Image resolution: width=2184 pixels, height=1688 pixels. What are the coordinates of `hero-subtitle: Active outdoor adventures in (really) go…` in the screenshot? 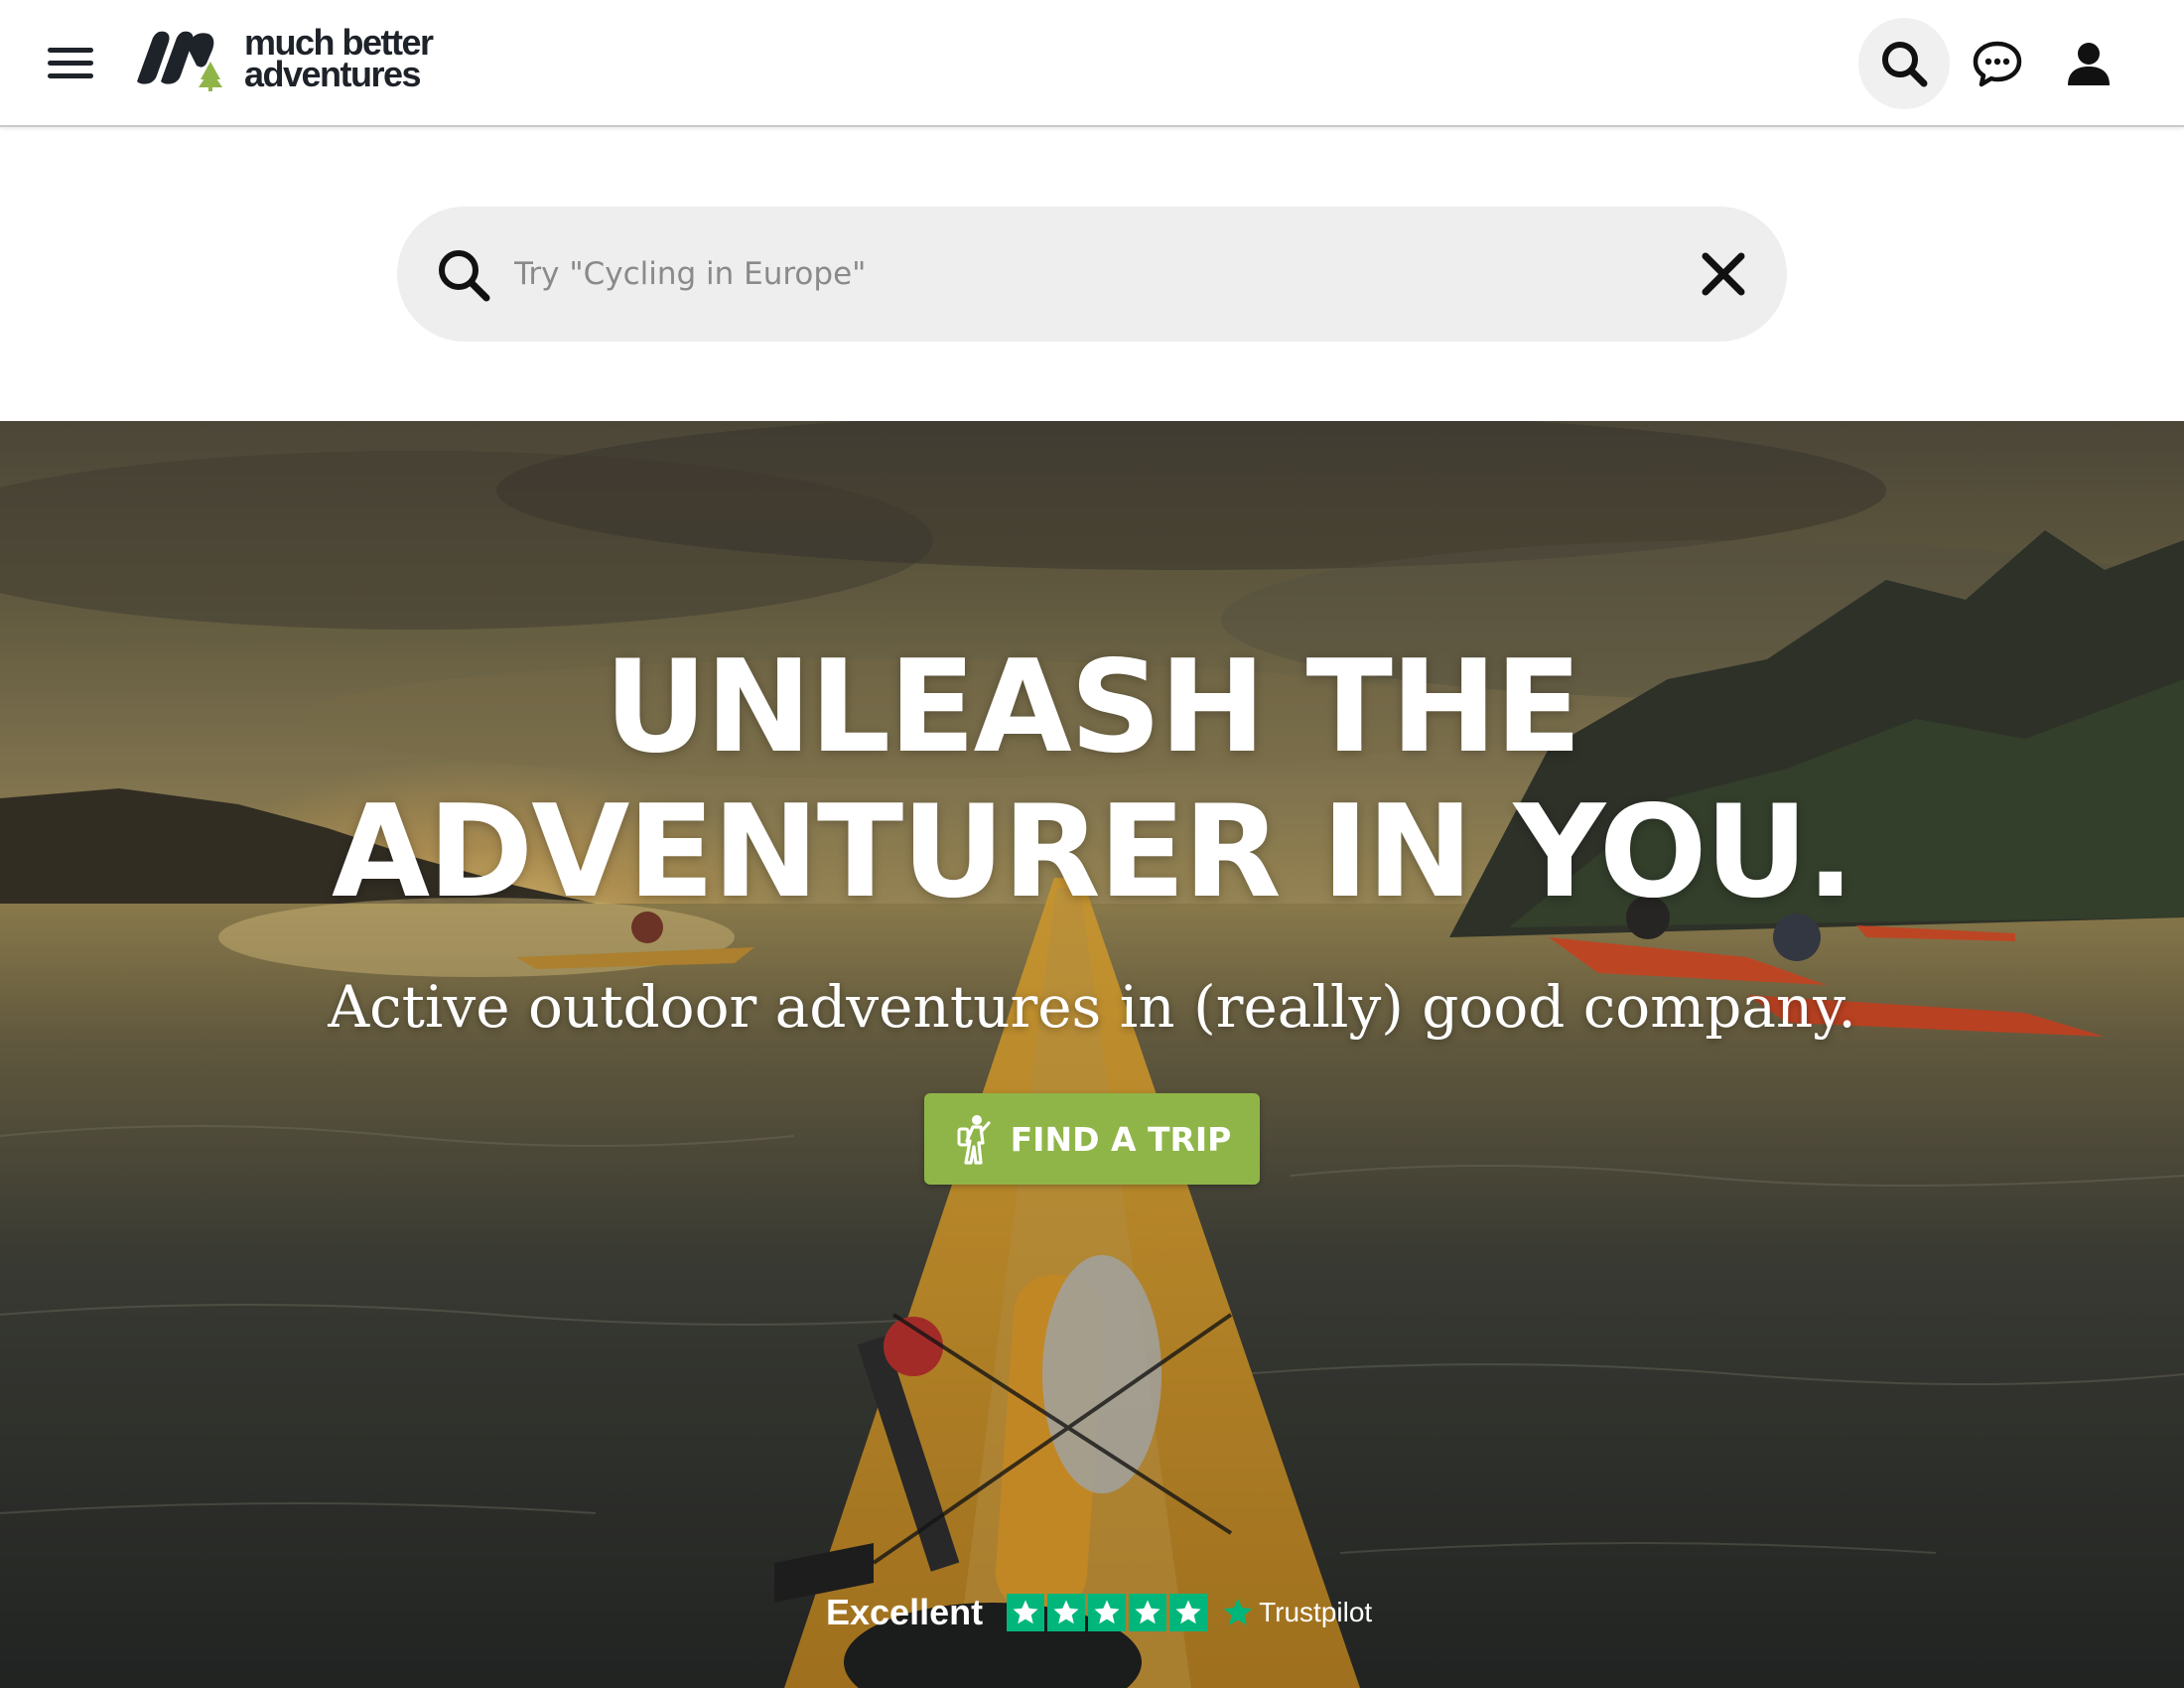 It's located at (1092, 1007).